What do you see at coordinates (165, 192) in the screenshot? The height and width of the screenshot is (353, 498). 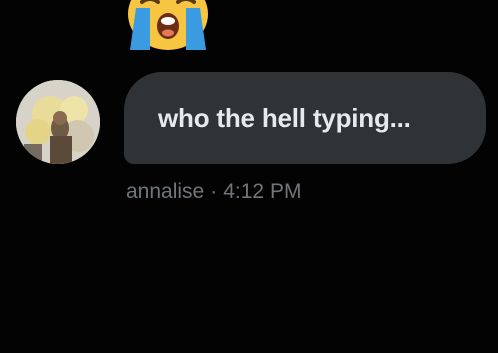 I see `sender-name: annalise` at bounding box center [165, 192].